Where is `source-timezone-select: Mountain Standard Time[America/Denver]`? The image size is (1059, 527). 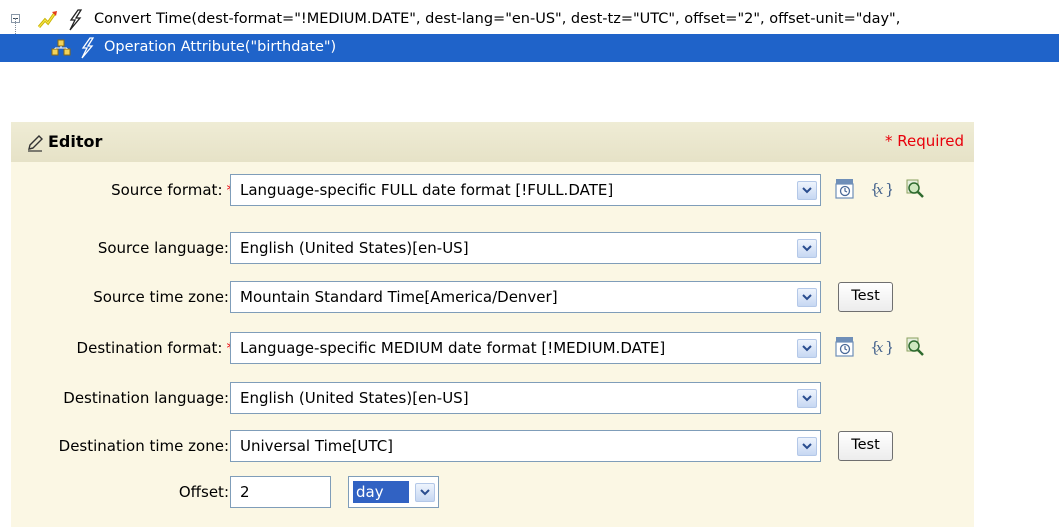 source-timezone-select: Mountain Standard Time[America/Denver] is located at coordinates (525, 297).